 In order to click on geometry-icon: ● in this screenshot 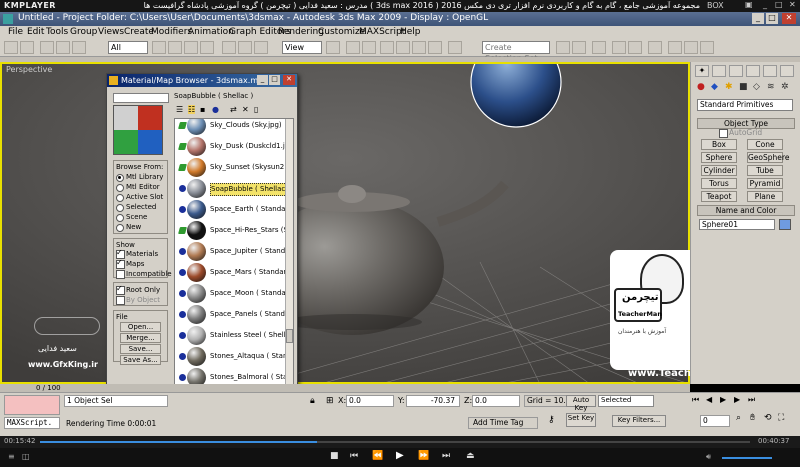, I will do `click(701, 87)`.